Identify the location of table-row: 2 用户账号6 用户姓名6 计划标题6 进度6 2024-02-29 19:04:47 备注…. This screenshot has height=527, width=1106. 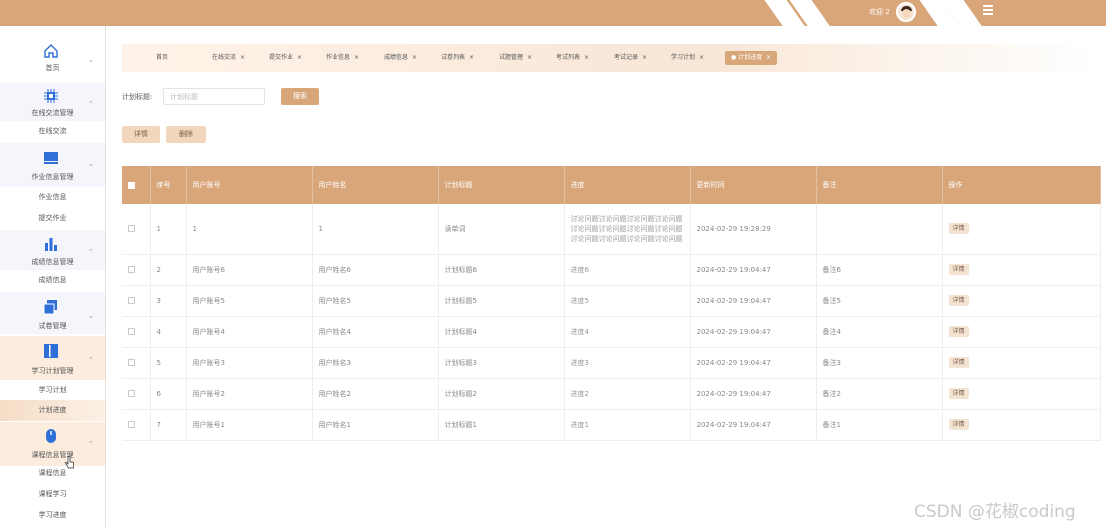
(611, 270).